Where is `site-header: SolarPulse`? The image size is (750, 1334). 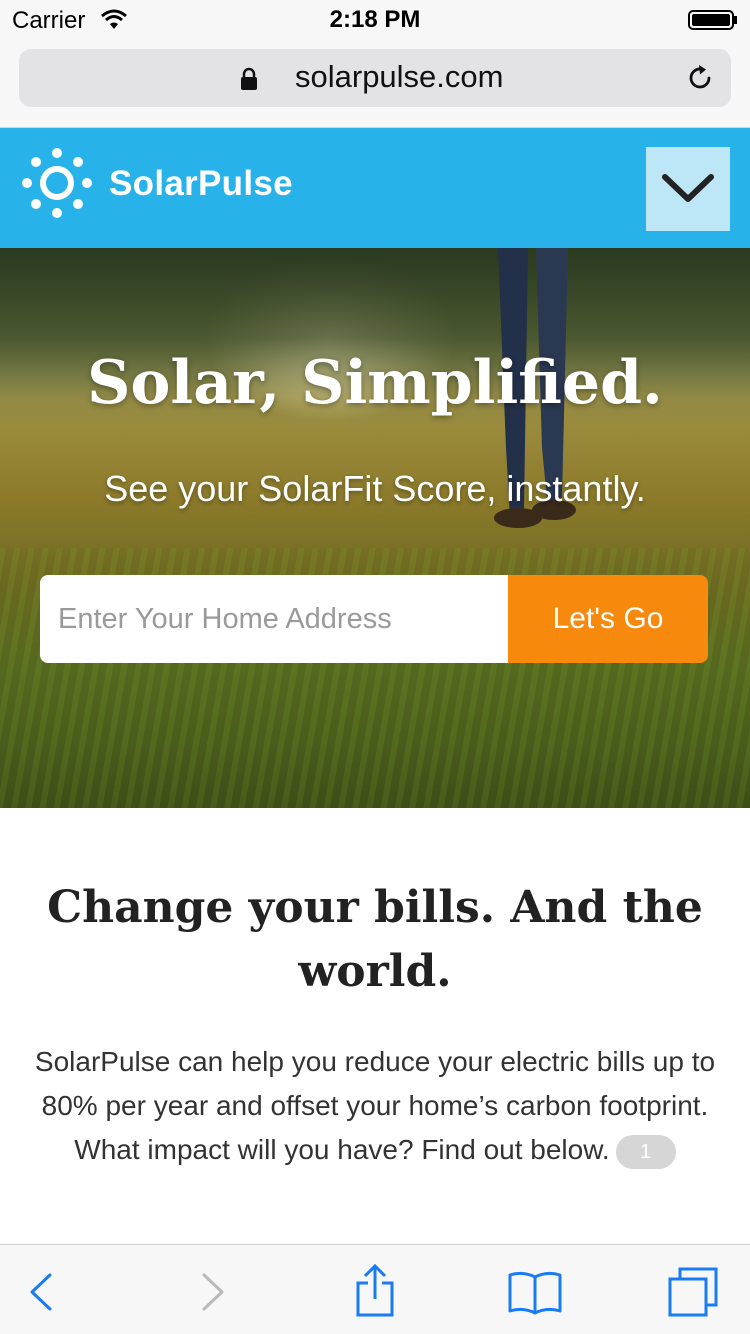
site-header: SolarPulse is located at coordinates (375, 188).